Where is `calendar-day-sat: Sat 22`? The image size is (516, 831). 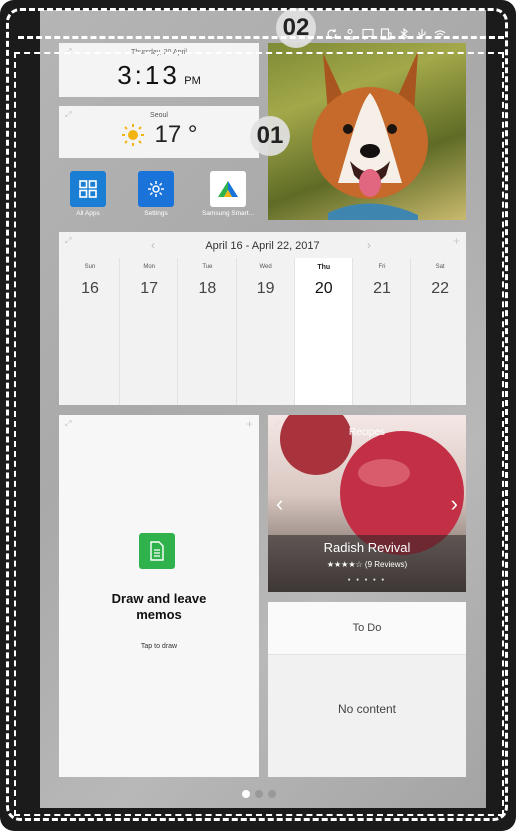 calendar-day-sat: Sat 22 is located at coordinates (439, 331).